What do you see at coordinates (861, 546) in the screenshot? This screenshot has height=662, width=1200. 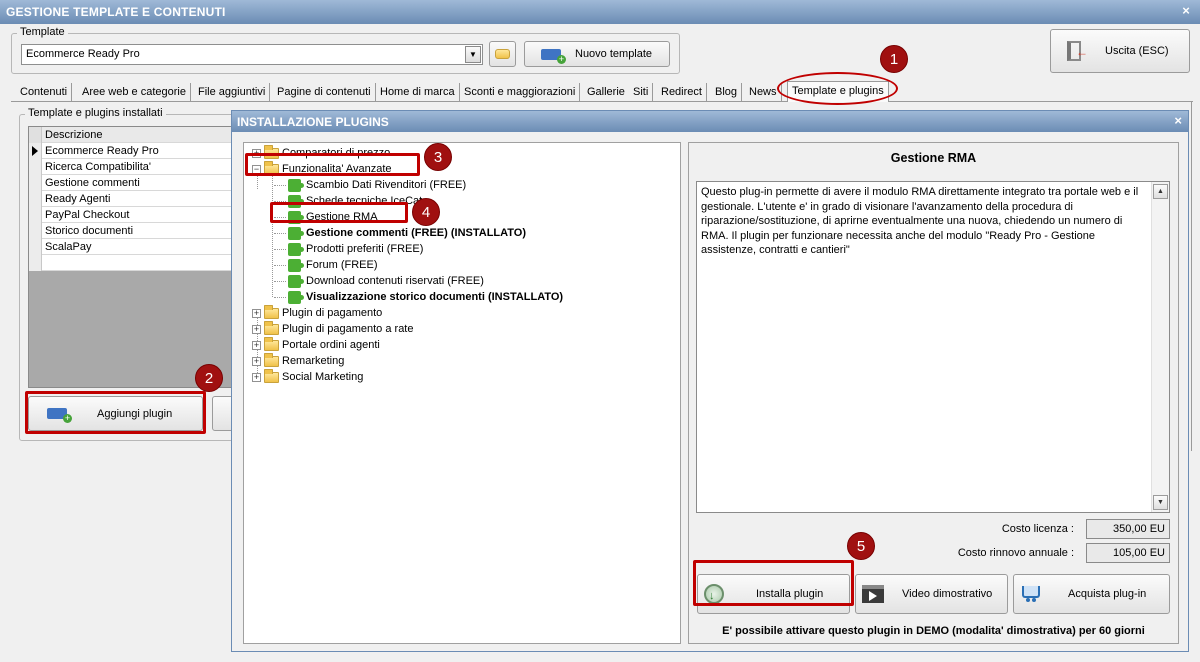 I see `step-badge: 5` at bounding box center [861, 546].